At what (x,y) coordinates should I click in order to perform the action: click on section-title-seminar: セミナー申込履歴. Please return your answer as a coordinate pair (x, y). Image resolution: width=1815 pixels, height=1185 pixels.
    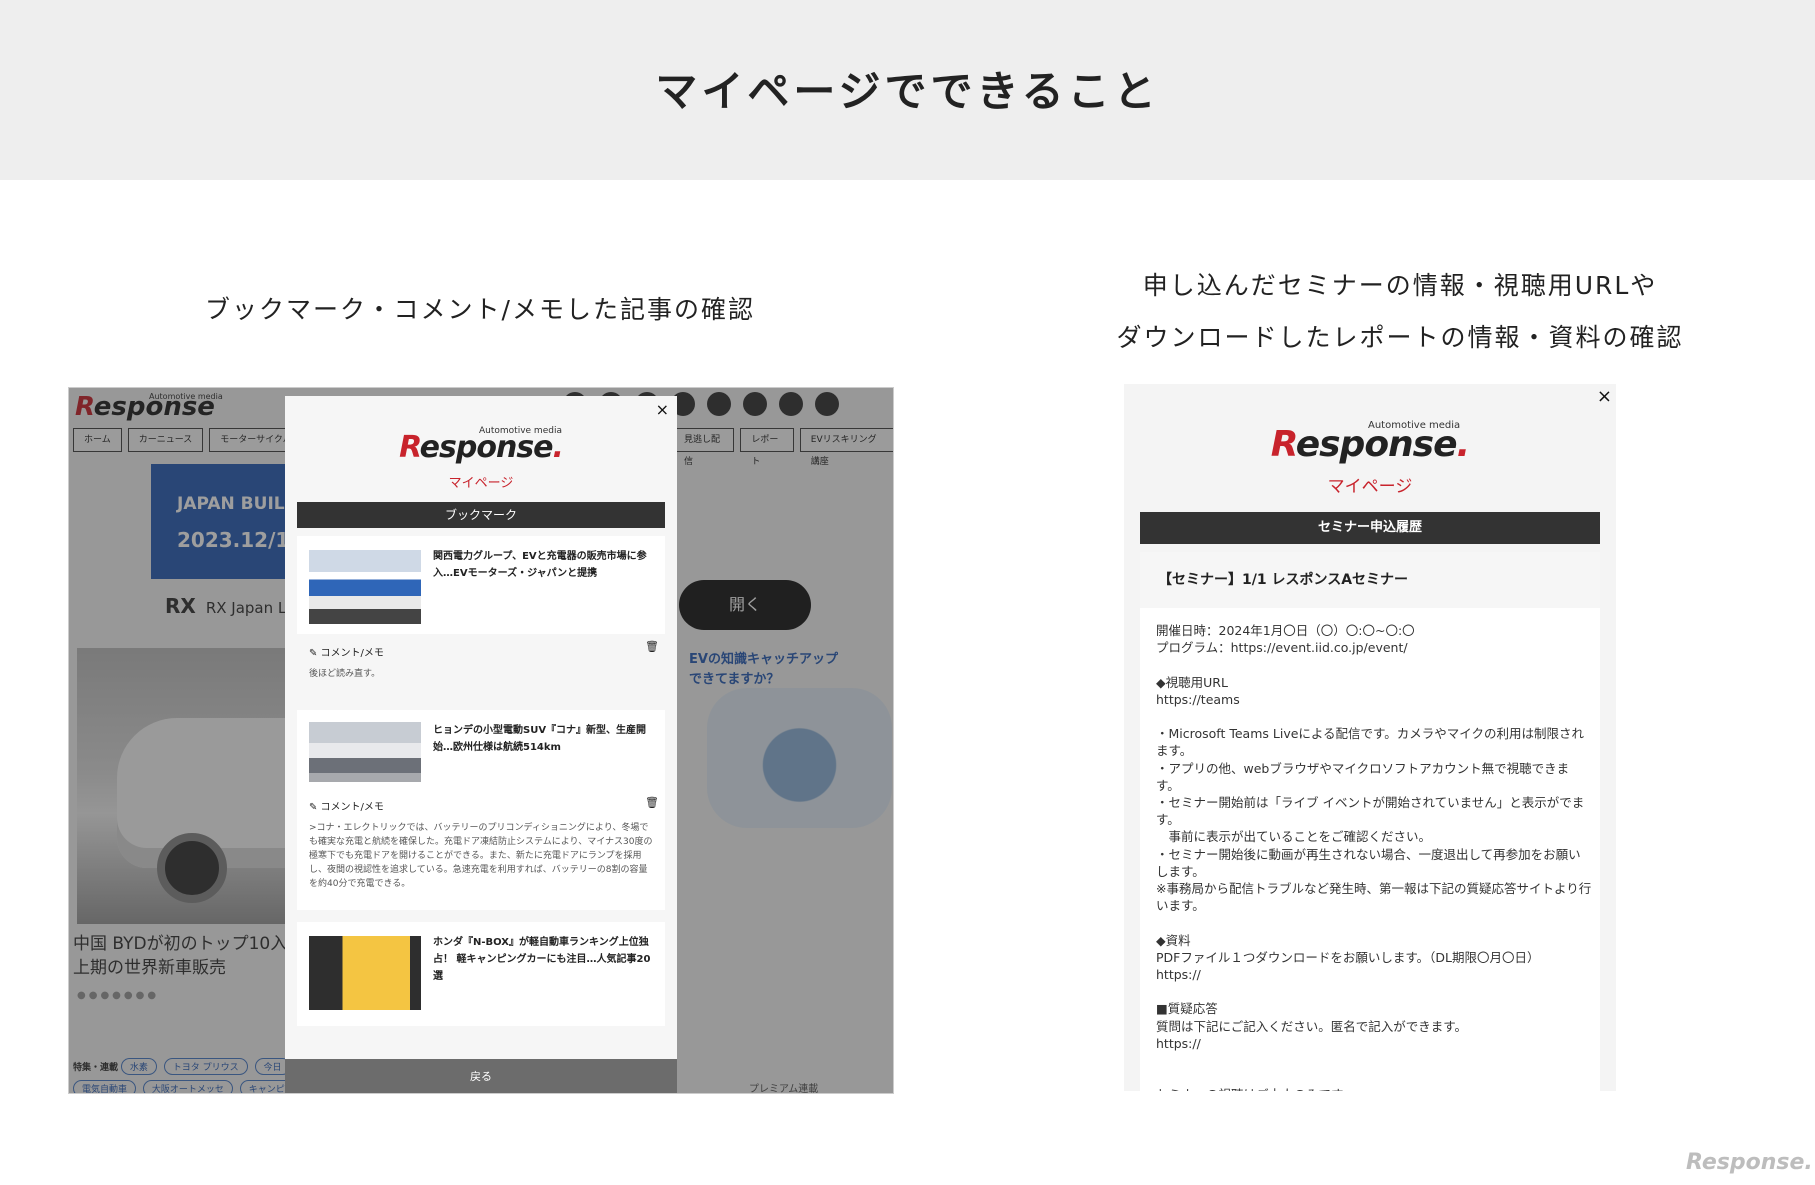
    Looking at the image, I should click on (1370, 528).